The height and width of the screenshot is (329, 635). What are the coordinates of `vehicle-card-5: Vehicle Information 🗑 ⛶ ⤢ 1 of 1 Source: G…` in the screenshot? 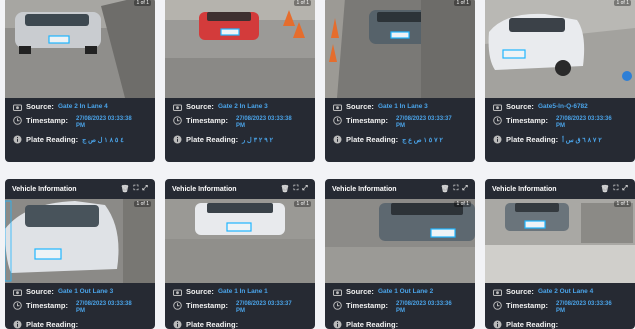 It's located at (80, 254).